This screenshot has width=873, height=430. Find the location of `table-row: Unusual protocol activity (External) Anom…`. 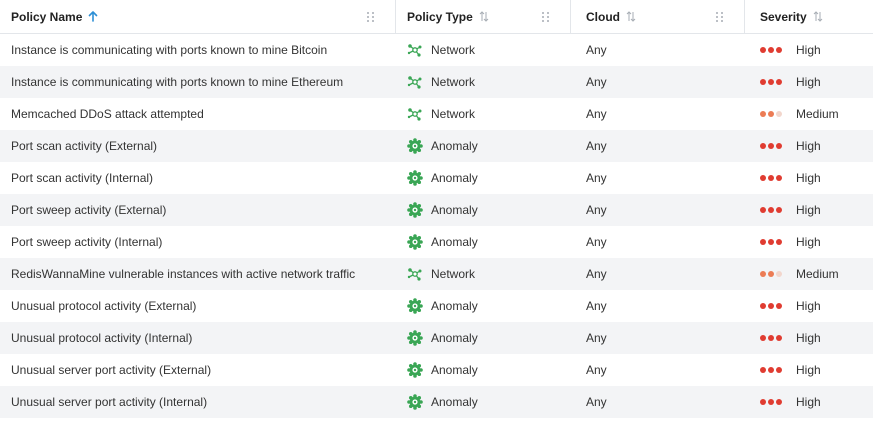

table-row: Unusual protocol activity (External) Anom… is located at coordinates (436, 306).